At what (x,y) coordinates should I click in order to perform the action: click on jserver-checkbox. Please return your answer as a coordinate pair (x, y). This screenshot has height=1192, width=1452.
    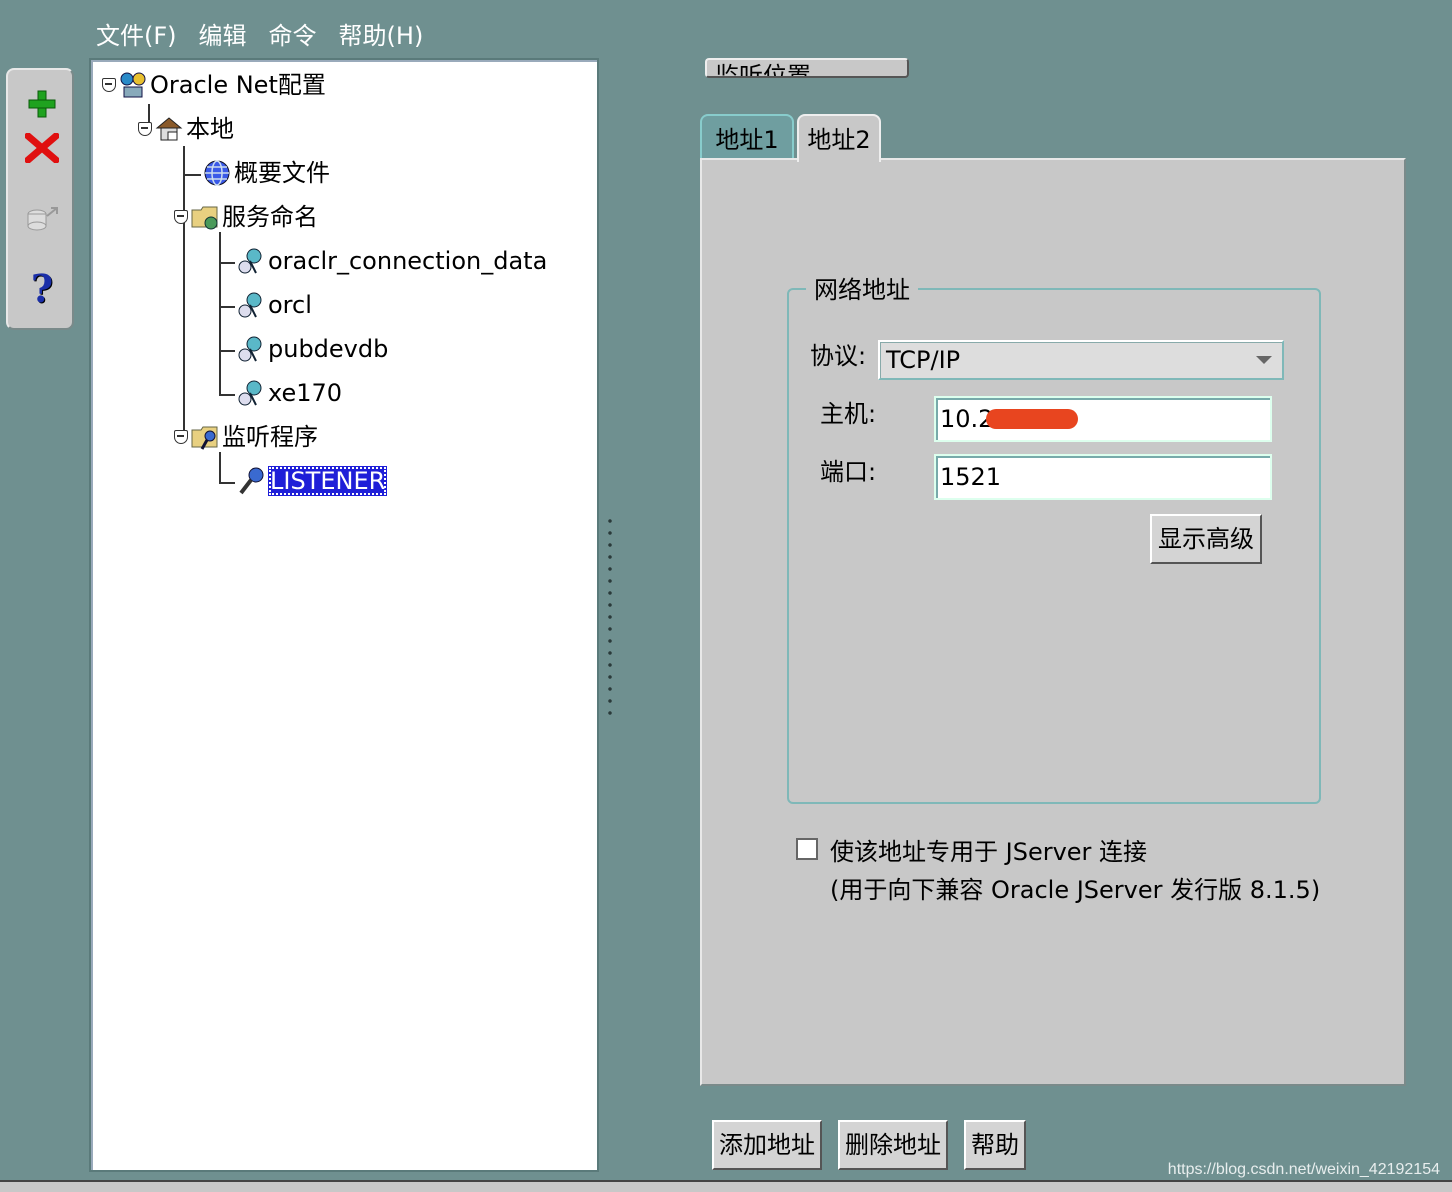
    Looking at the image, I should click on (807, 849).